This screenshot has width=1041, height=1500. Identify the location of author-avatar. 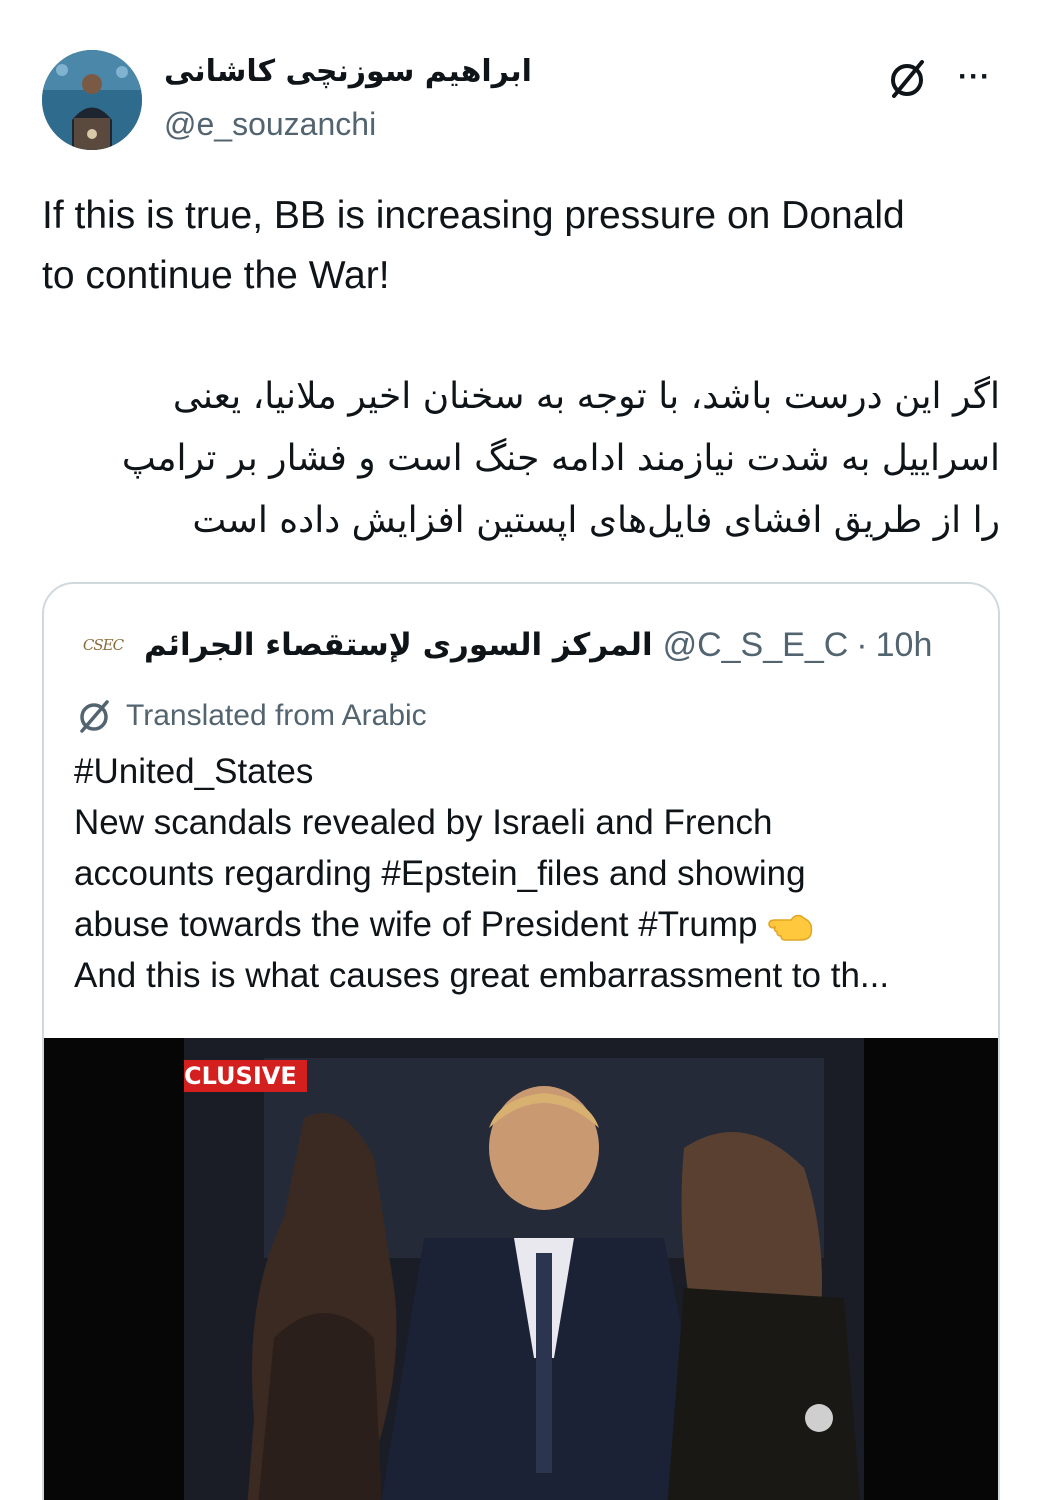
(92, 100).